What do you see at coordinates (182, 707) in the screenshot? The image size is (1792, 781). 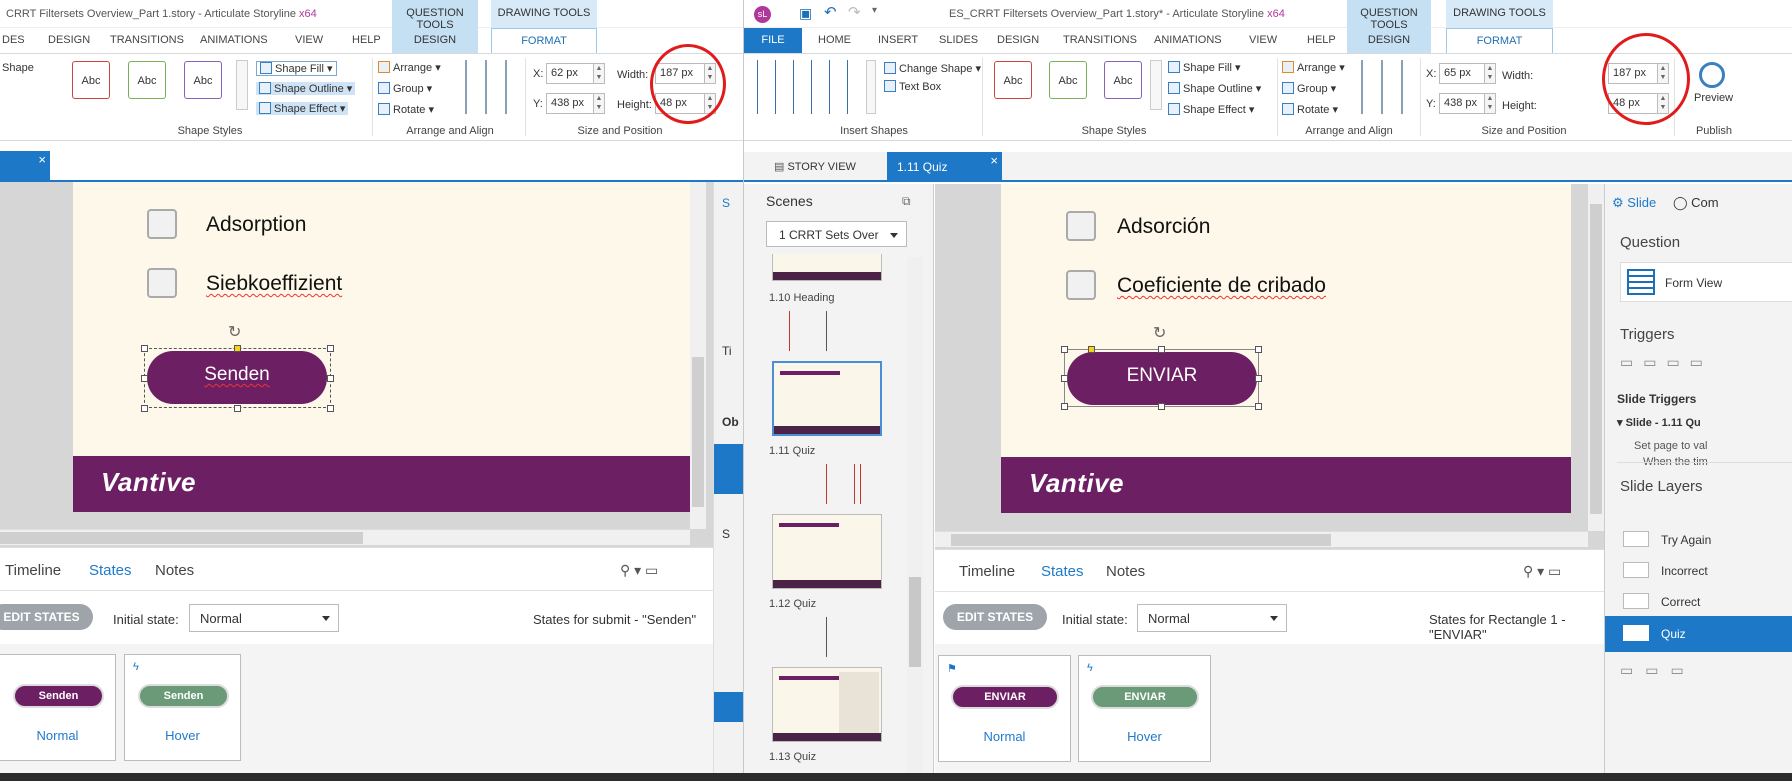 I see `state-card-hover: ϟ Senden Hover` at bounding box center [182, 707].